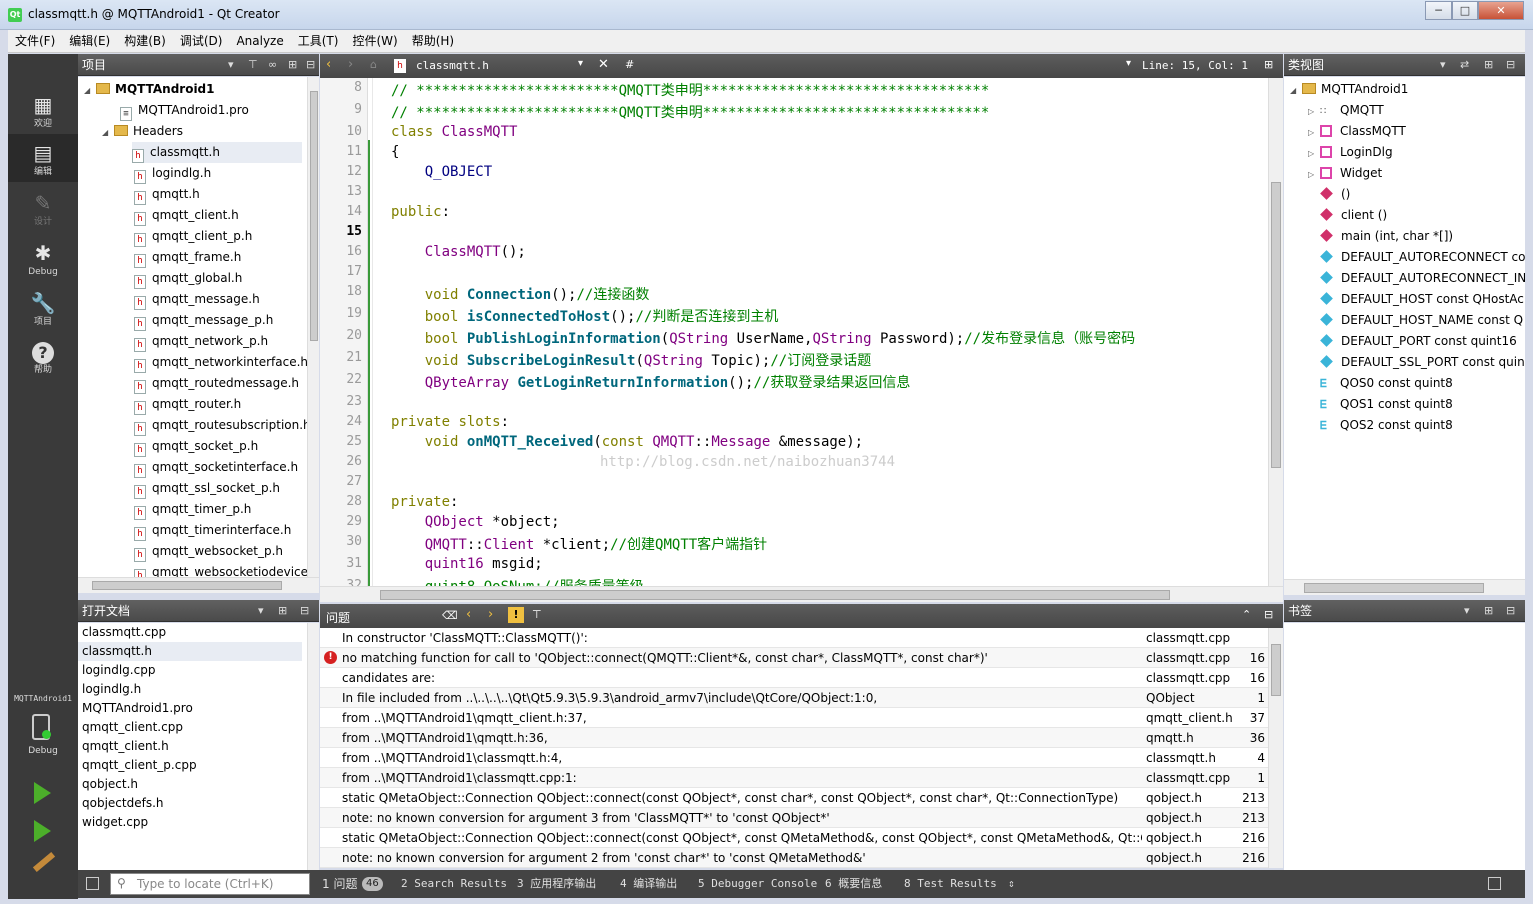  I want to click on open-doc-item: qmqtt_client.h, so click(190, 746).